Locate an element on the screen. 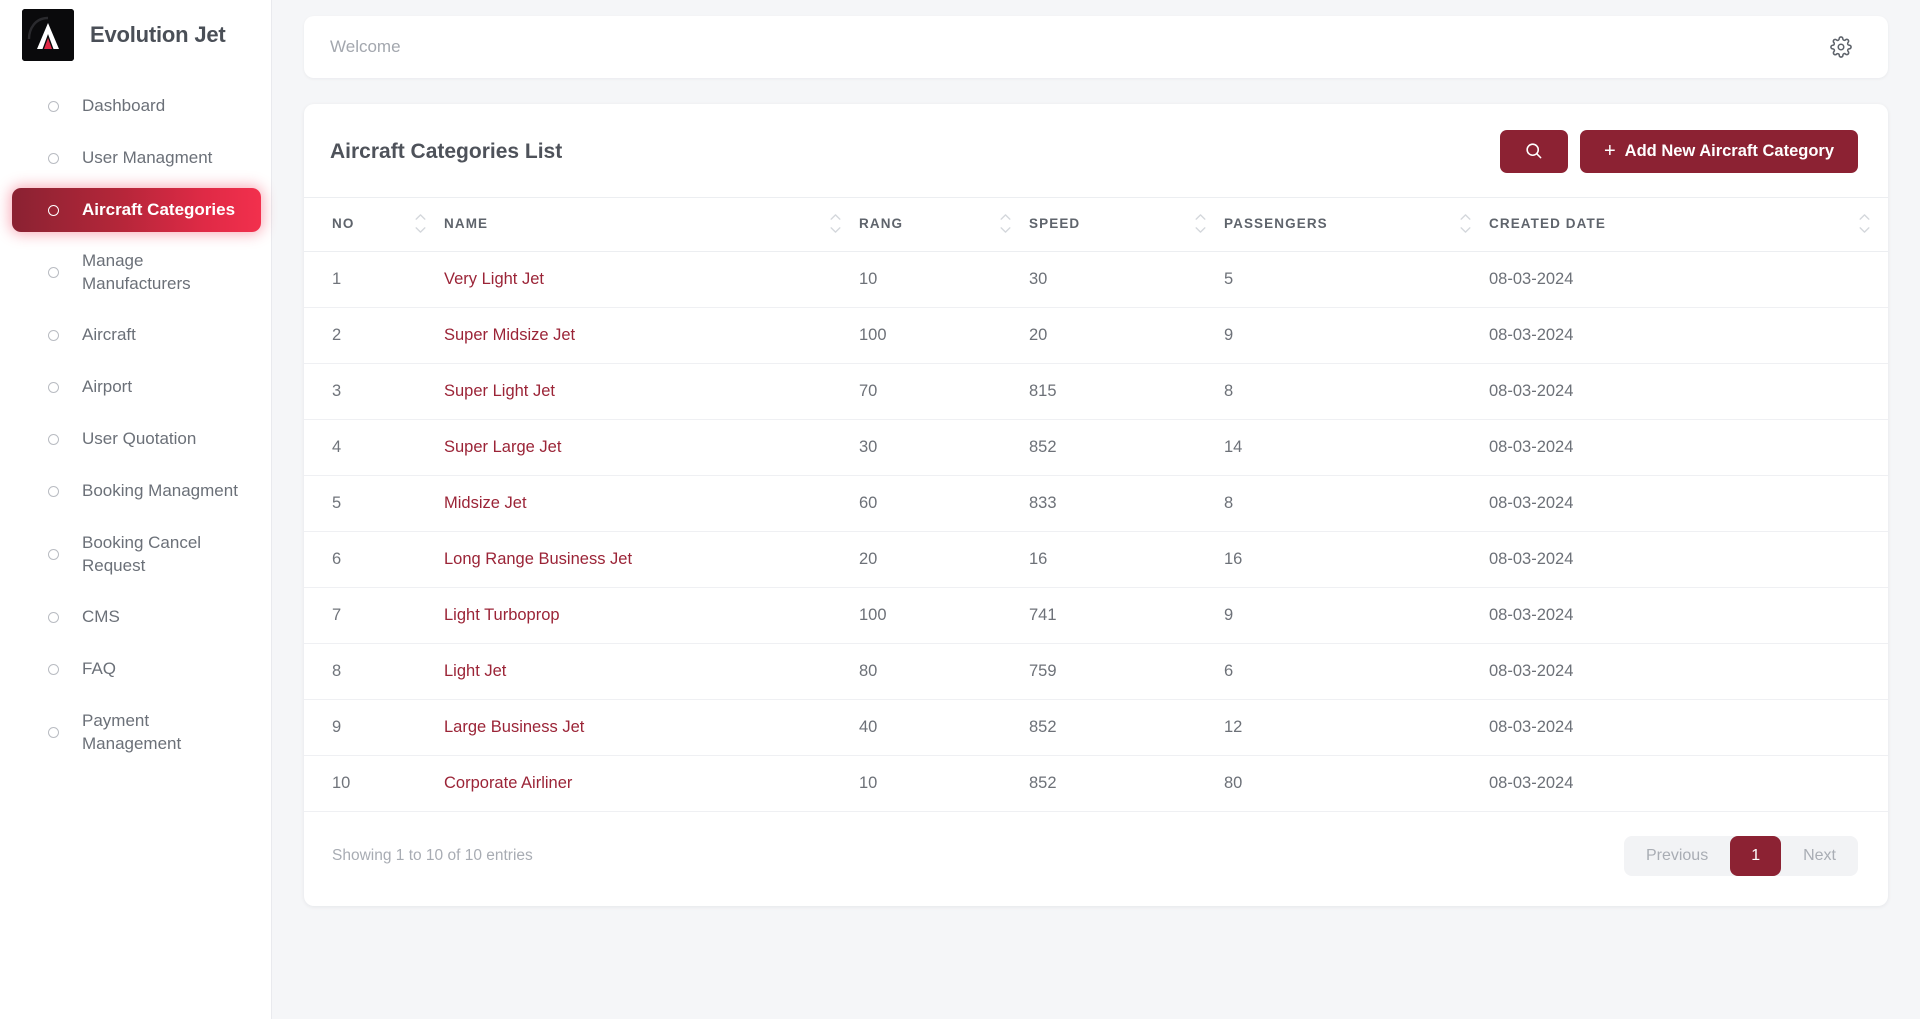 Image resolution: width=1920 pixels, height=1019 pixels. welcome-text: Welcome is located at coordinates (365, 46).